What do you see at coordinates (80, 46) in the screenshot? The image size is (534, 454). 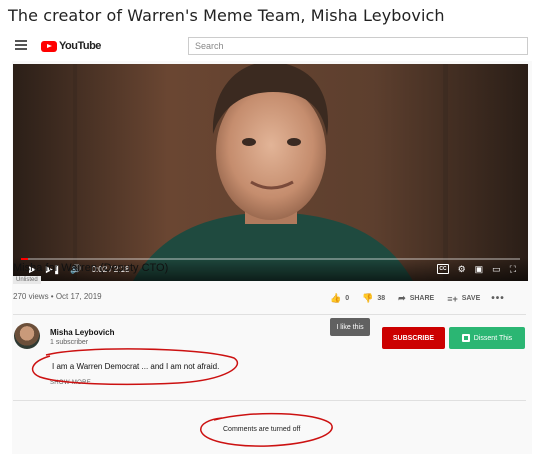 I see `youtube-logo-text: YouTube` at bounding box center [80, 46].